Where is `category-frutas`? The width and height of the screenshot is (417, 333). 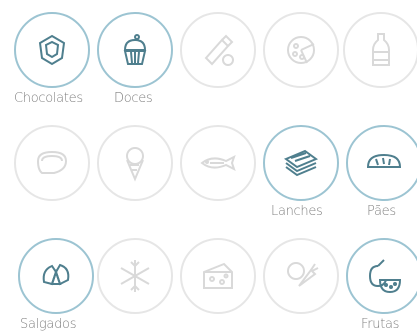 category-frutas is located at coordinates (381, 276).